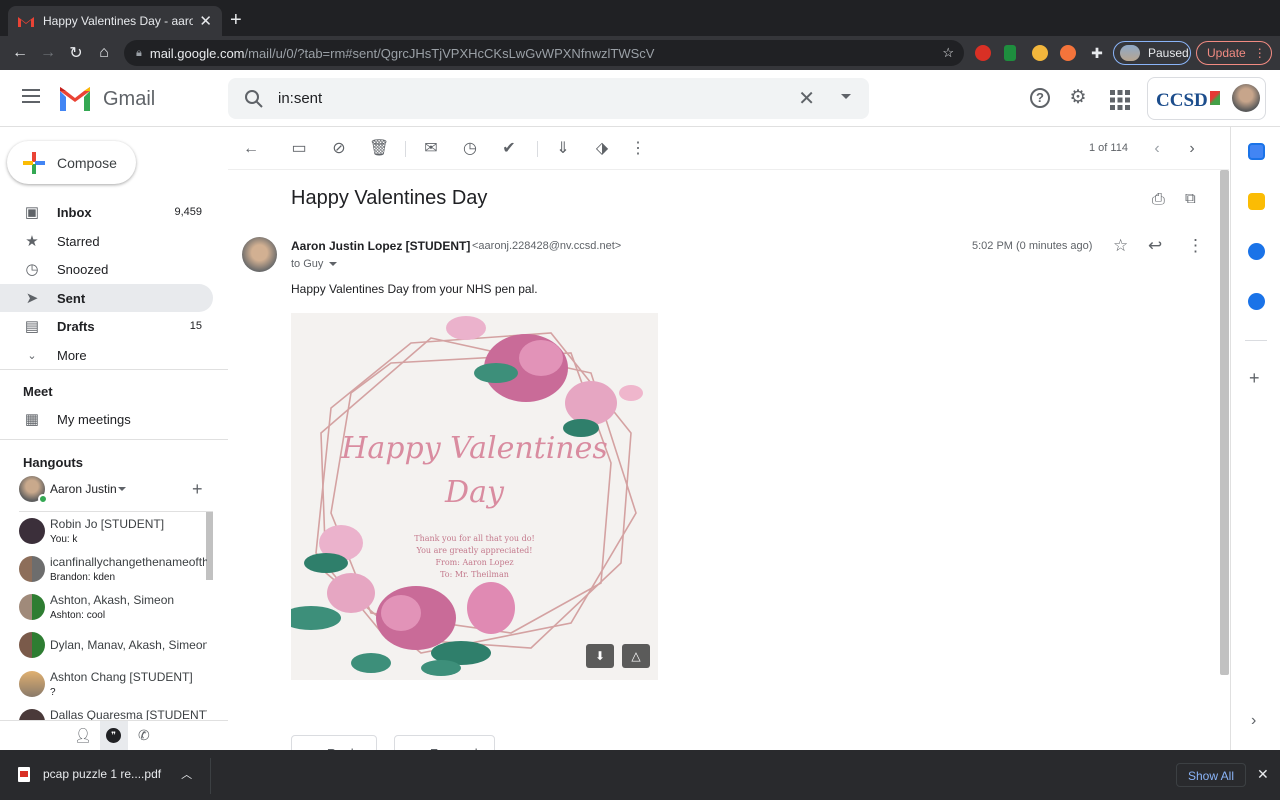  I want to click on search-bar: in:sent ✕, so click(548, 98).